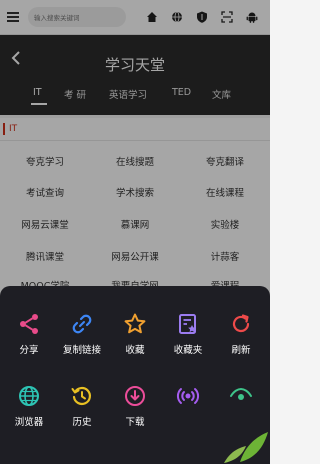 This screenshot has width=320, height=464. I want to click on favorite-button: 收藏, so click(135, 334).